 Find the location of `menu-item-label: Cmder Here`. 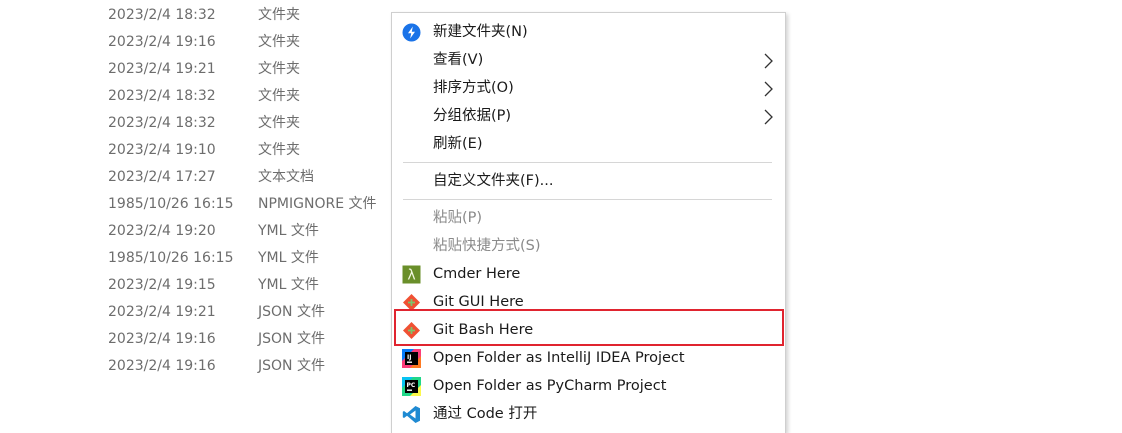

menu-item-label: Cmder Here is located at coordinates (477, 274).